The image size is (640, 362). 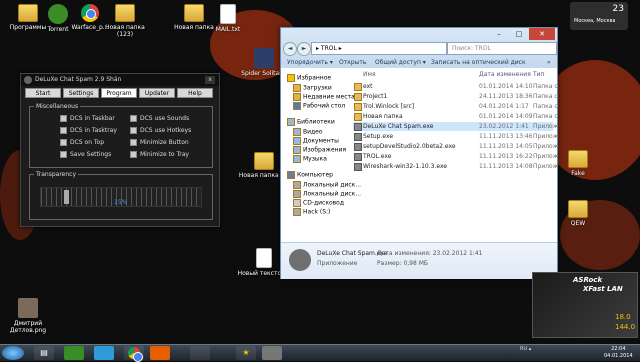 What do you see at coordinates (82, 142) in the screenshot?
I see `option-dcs-on-top: DCS on Top` at bounding box center [82, 142].